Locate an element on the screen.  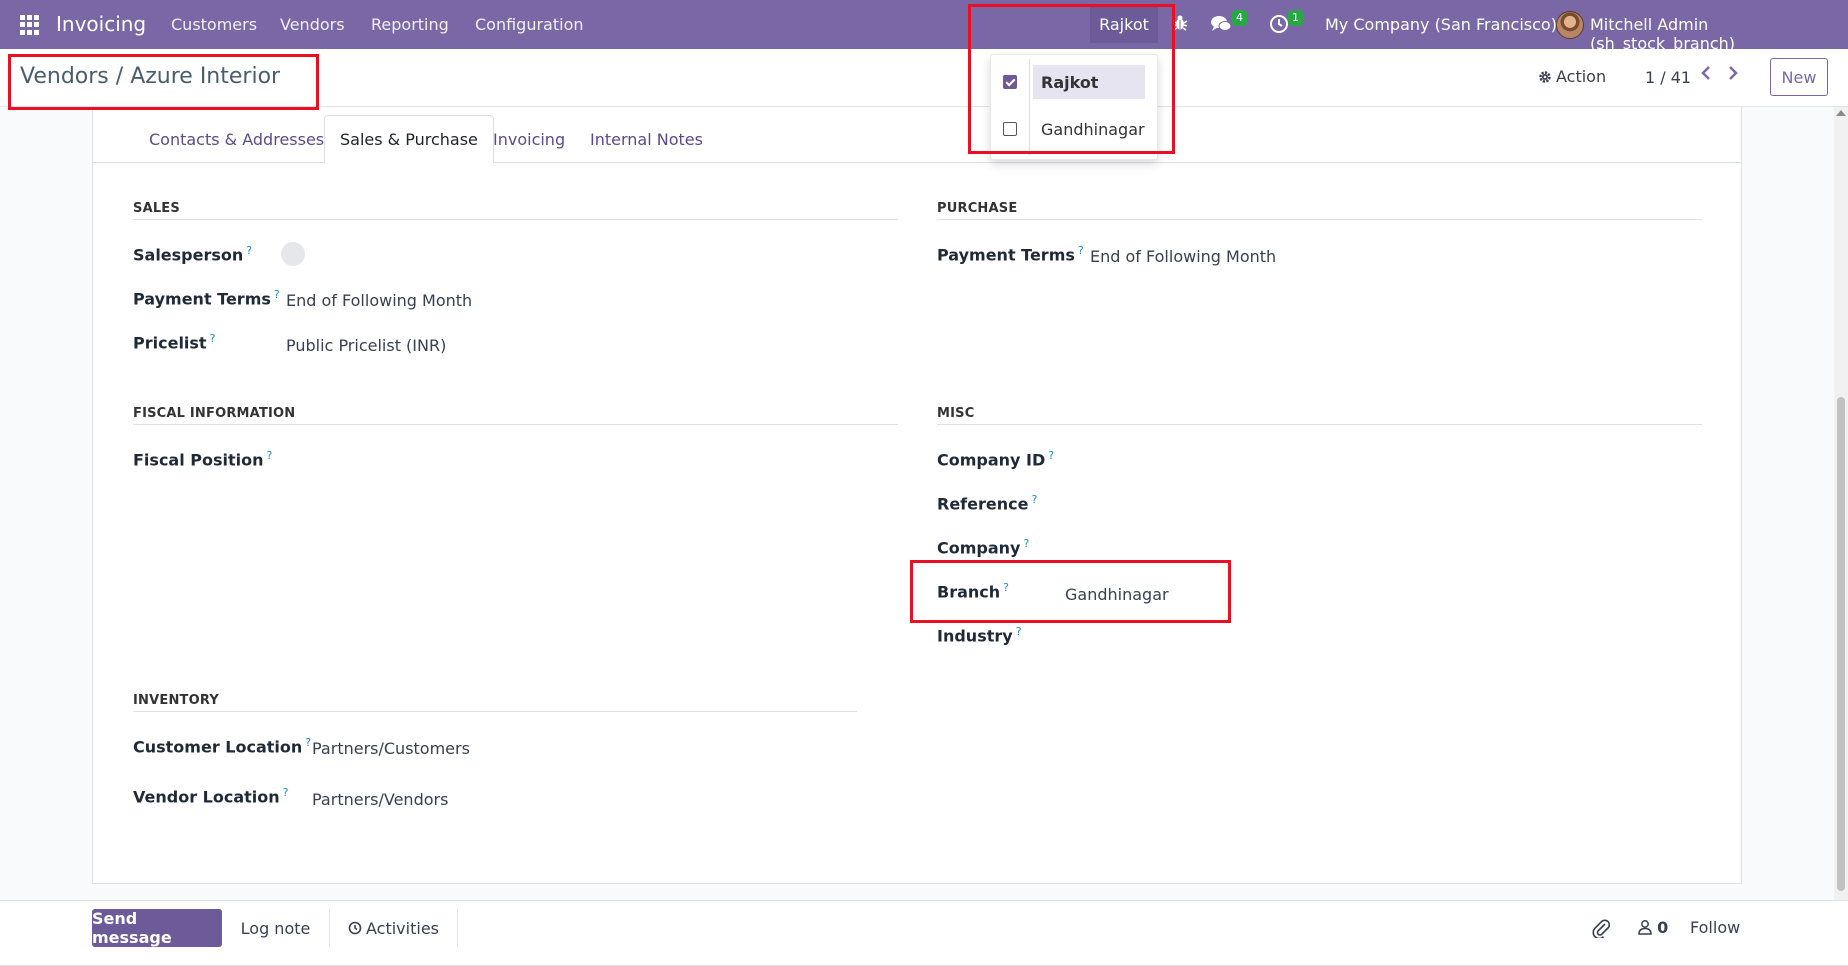
tab-contacts-addresses: Contacts & Addresses is located at coordinates (236, 139).